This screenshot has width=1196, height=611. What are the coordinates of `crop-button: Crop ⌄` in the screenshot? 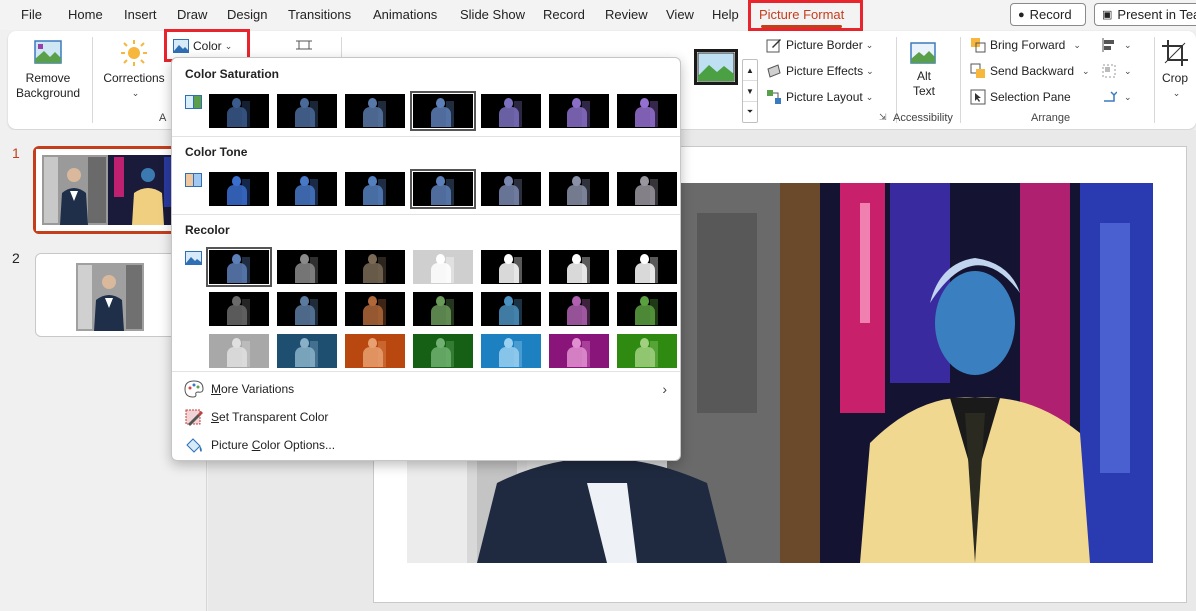 It's located at (1175, 70).